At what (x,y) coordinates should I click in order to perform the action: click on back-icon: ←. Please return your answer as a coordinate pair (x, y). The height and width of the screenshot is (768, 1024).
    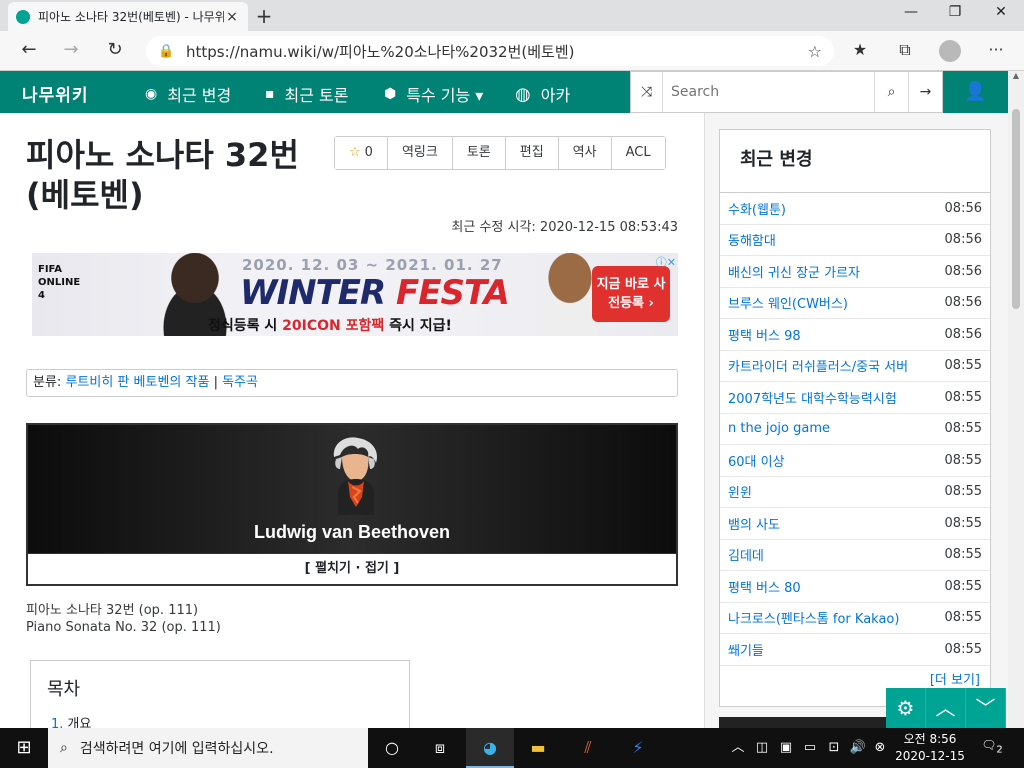
    Looking at the image, I should click on (29, 51).